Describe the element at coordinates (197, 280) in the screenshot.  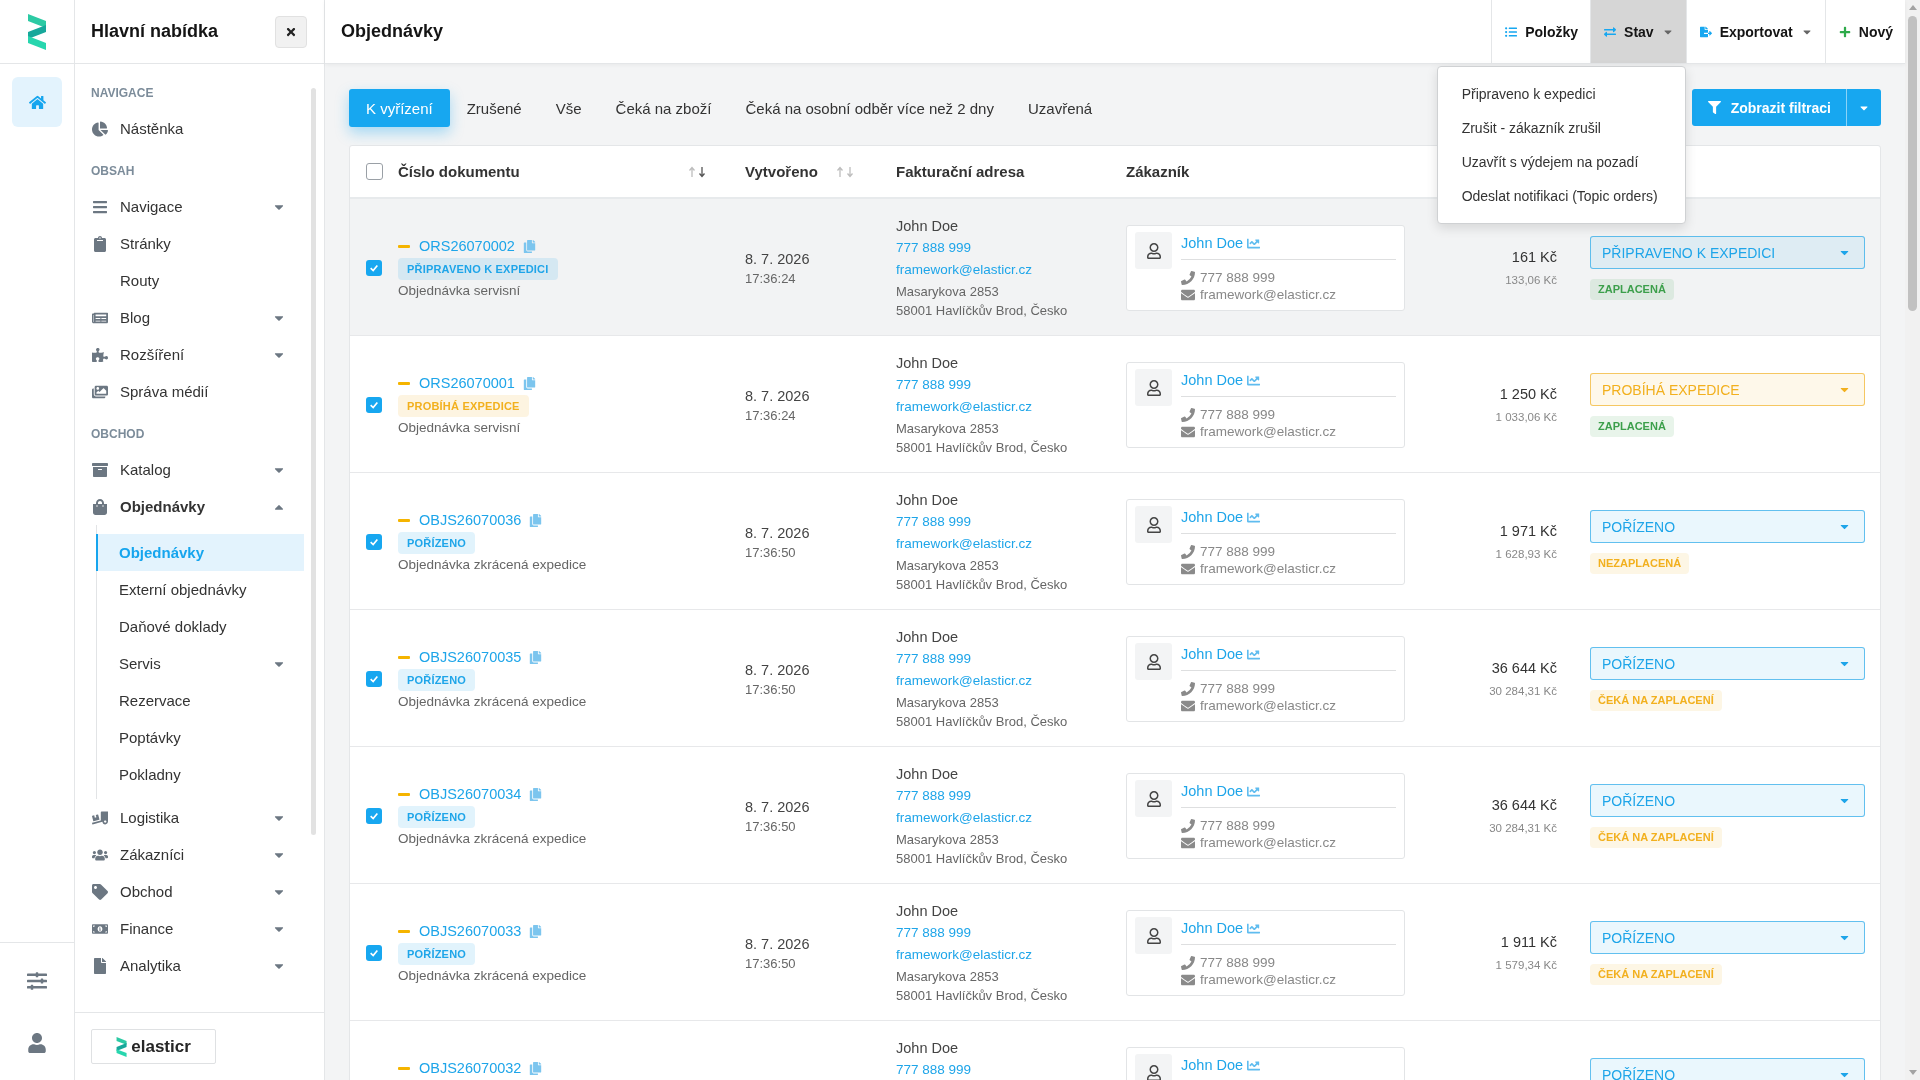
I see `sidebar-item: Routy` at that location.